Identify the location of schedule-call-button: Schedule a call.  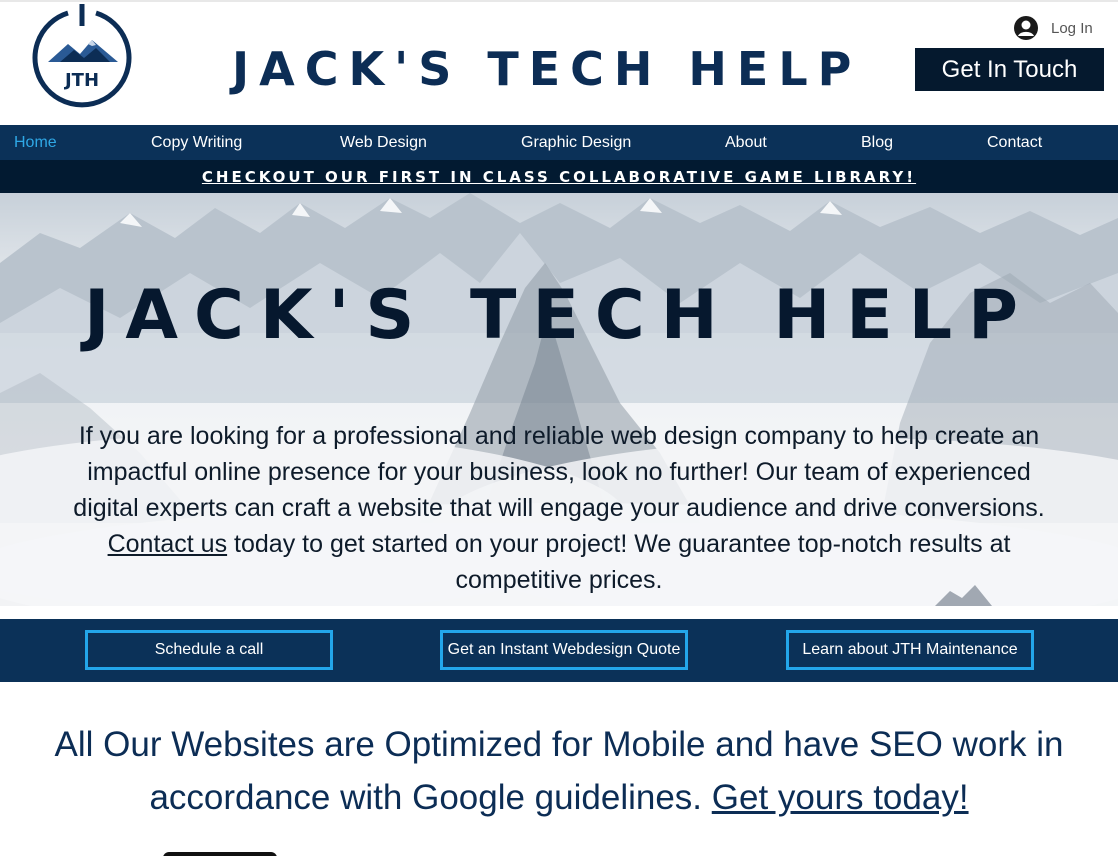
(209, 650).